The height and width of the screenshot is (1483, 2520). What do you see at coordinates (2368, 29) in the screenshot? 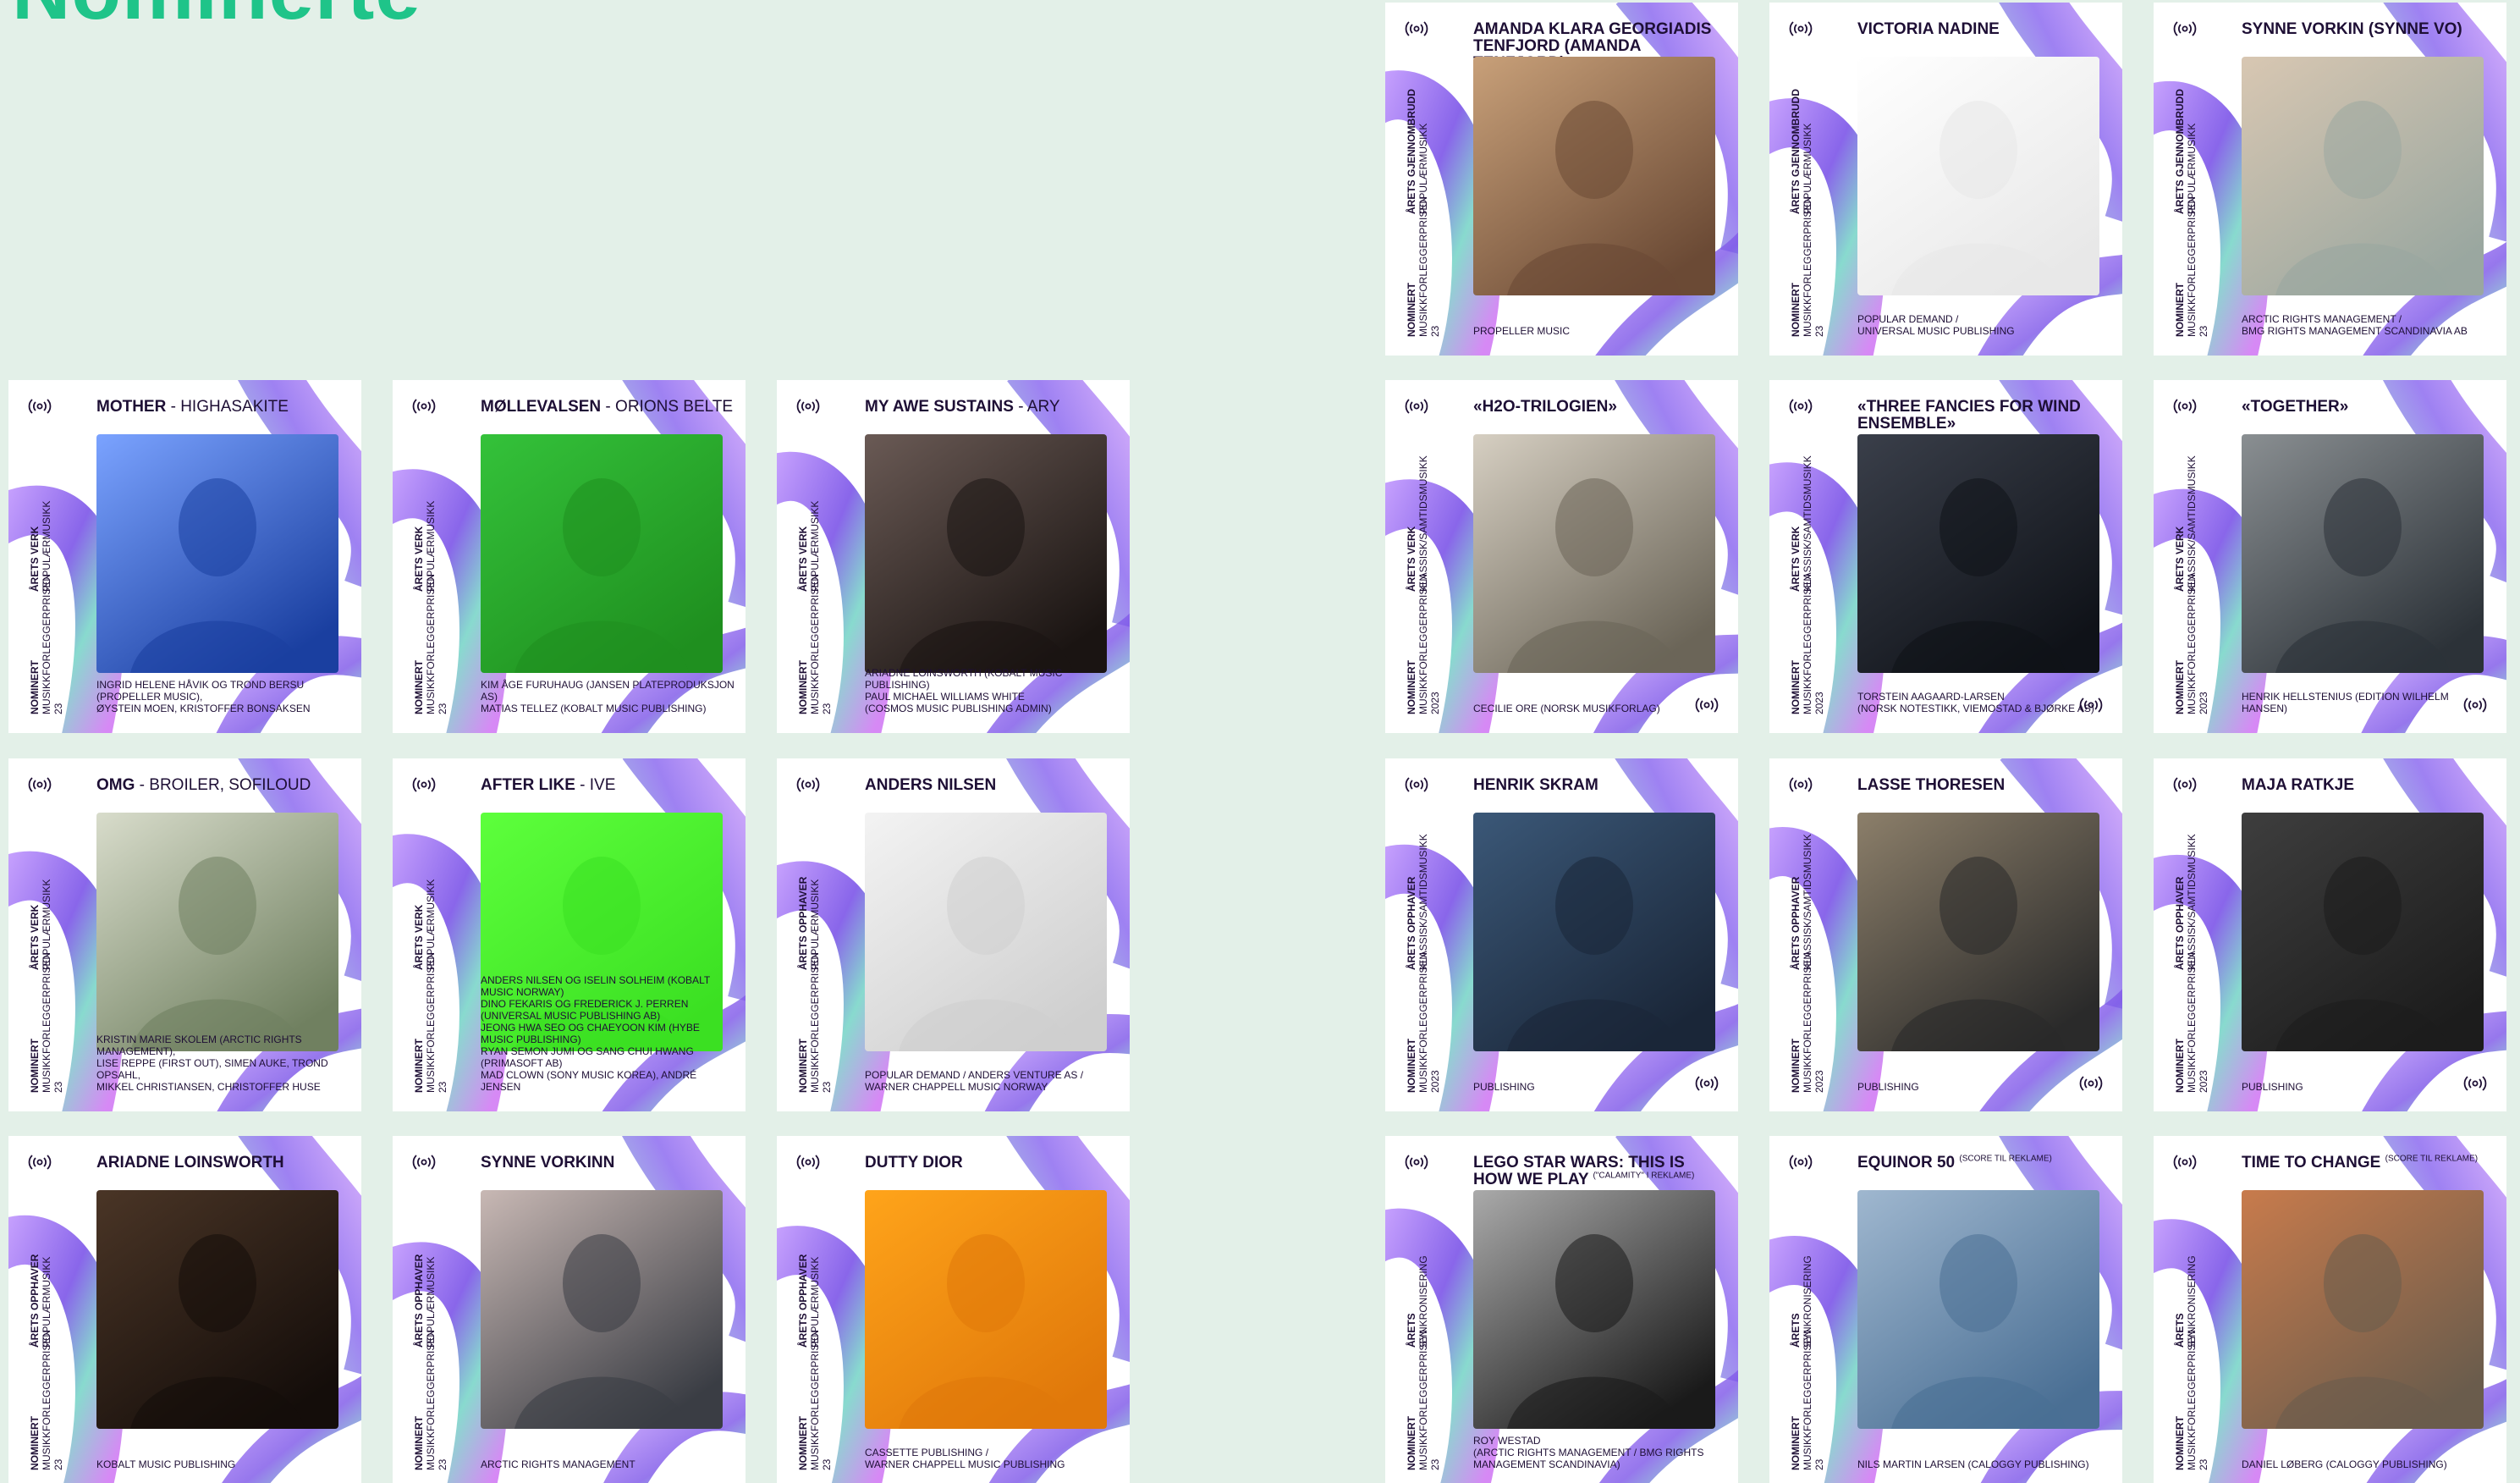
I see `card-title: Synne Vorkin (Synne Vo)` at bounding box center [2368, 29].